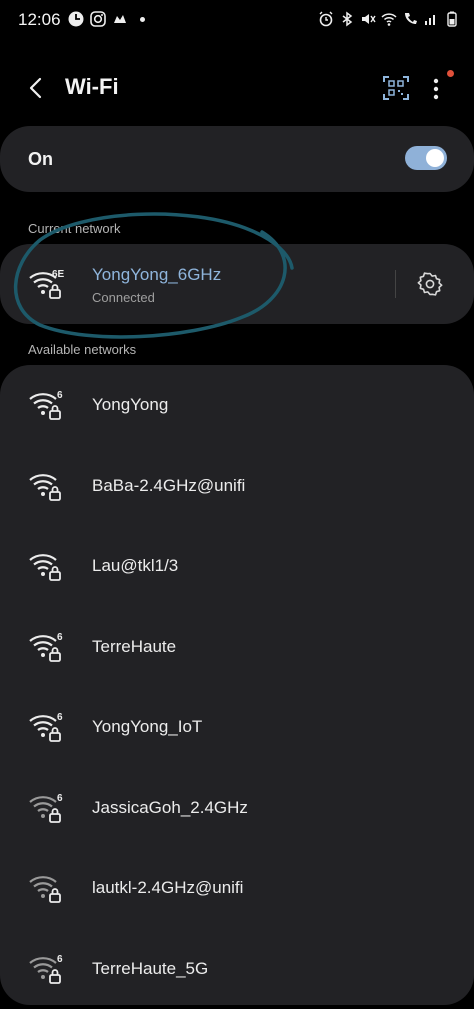 The width and height of the screenshot is (474, 1009). Describe the element at coordinates (157, 274) in the screenshot. I see `current-network-name: YongYong_6GHz` at that location.